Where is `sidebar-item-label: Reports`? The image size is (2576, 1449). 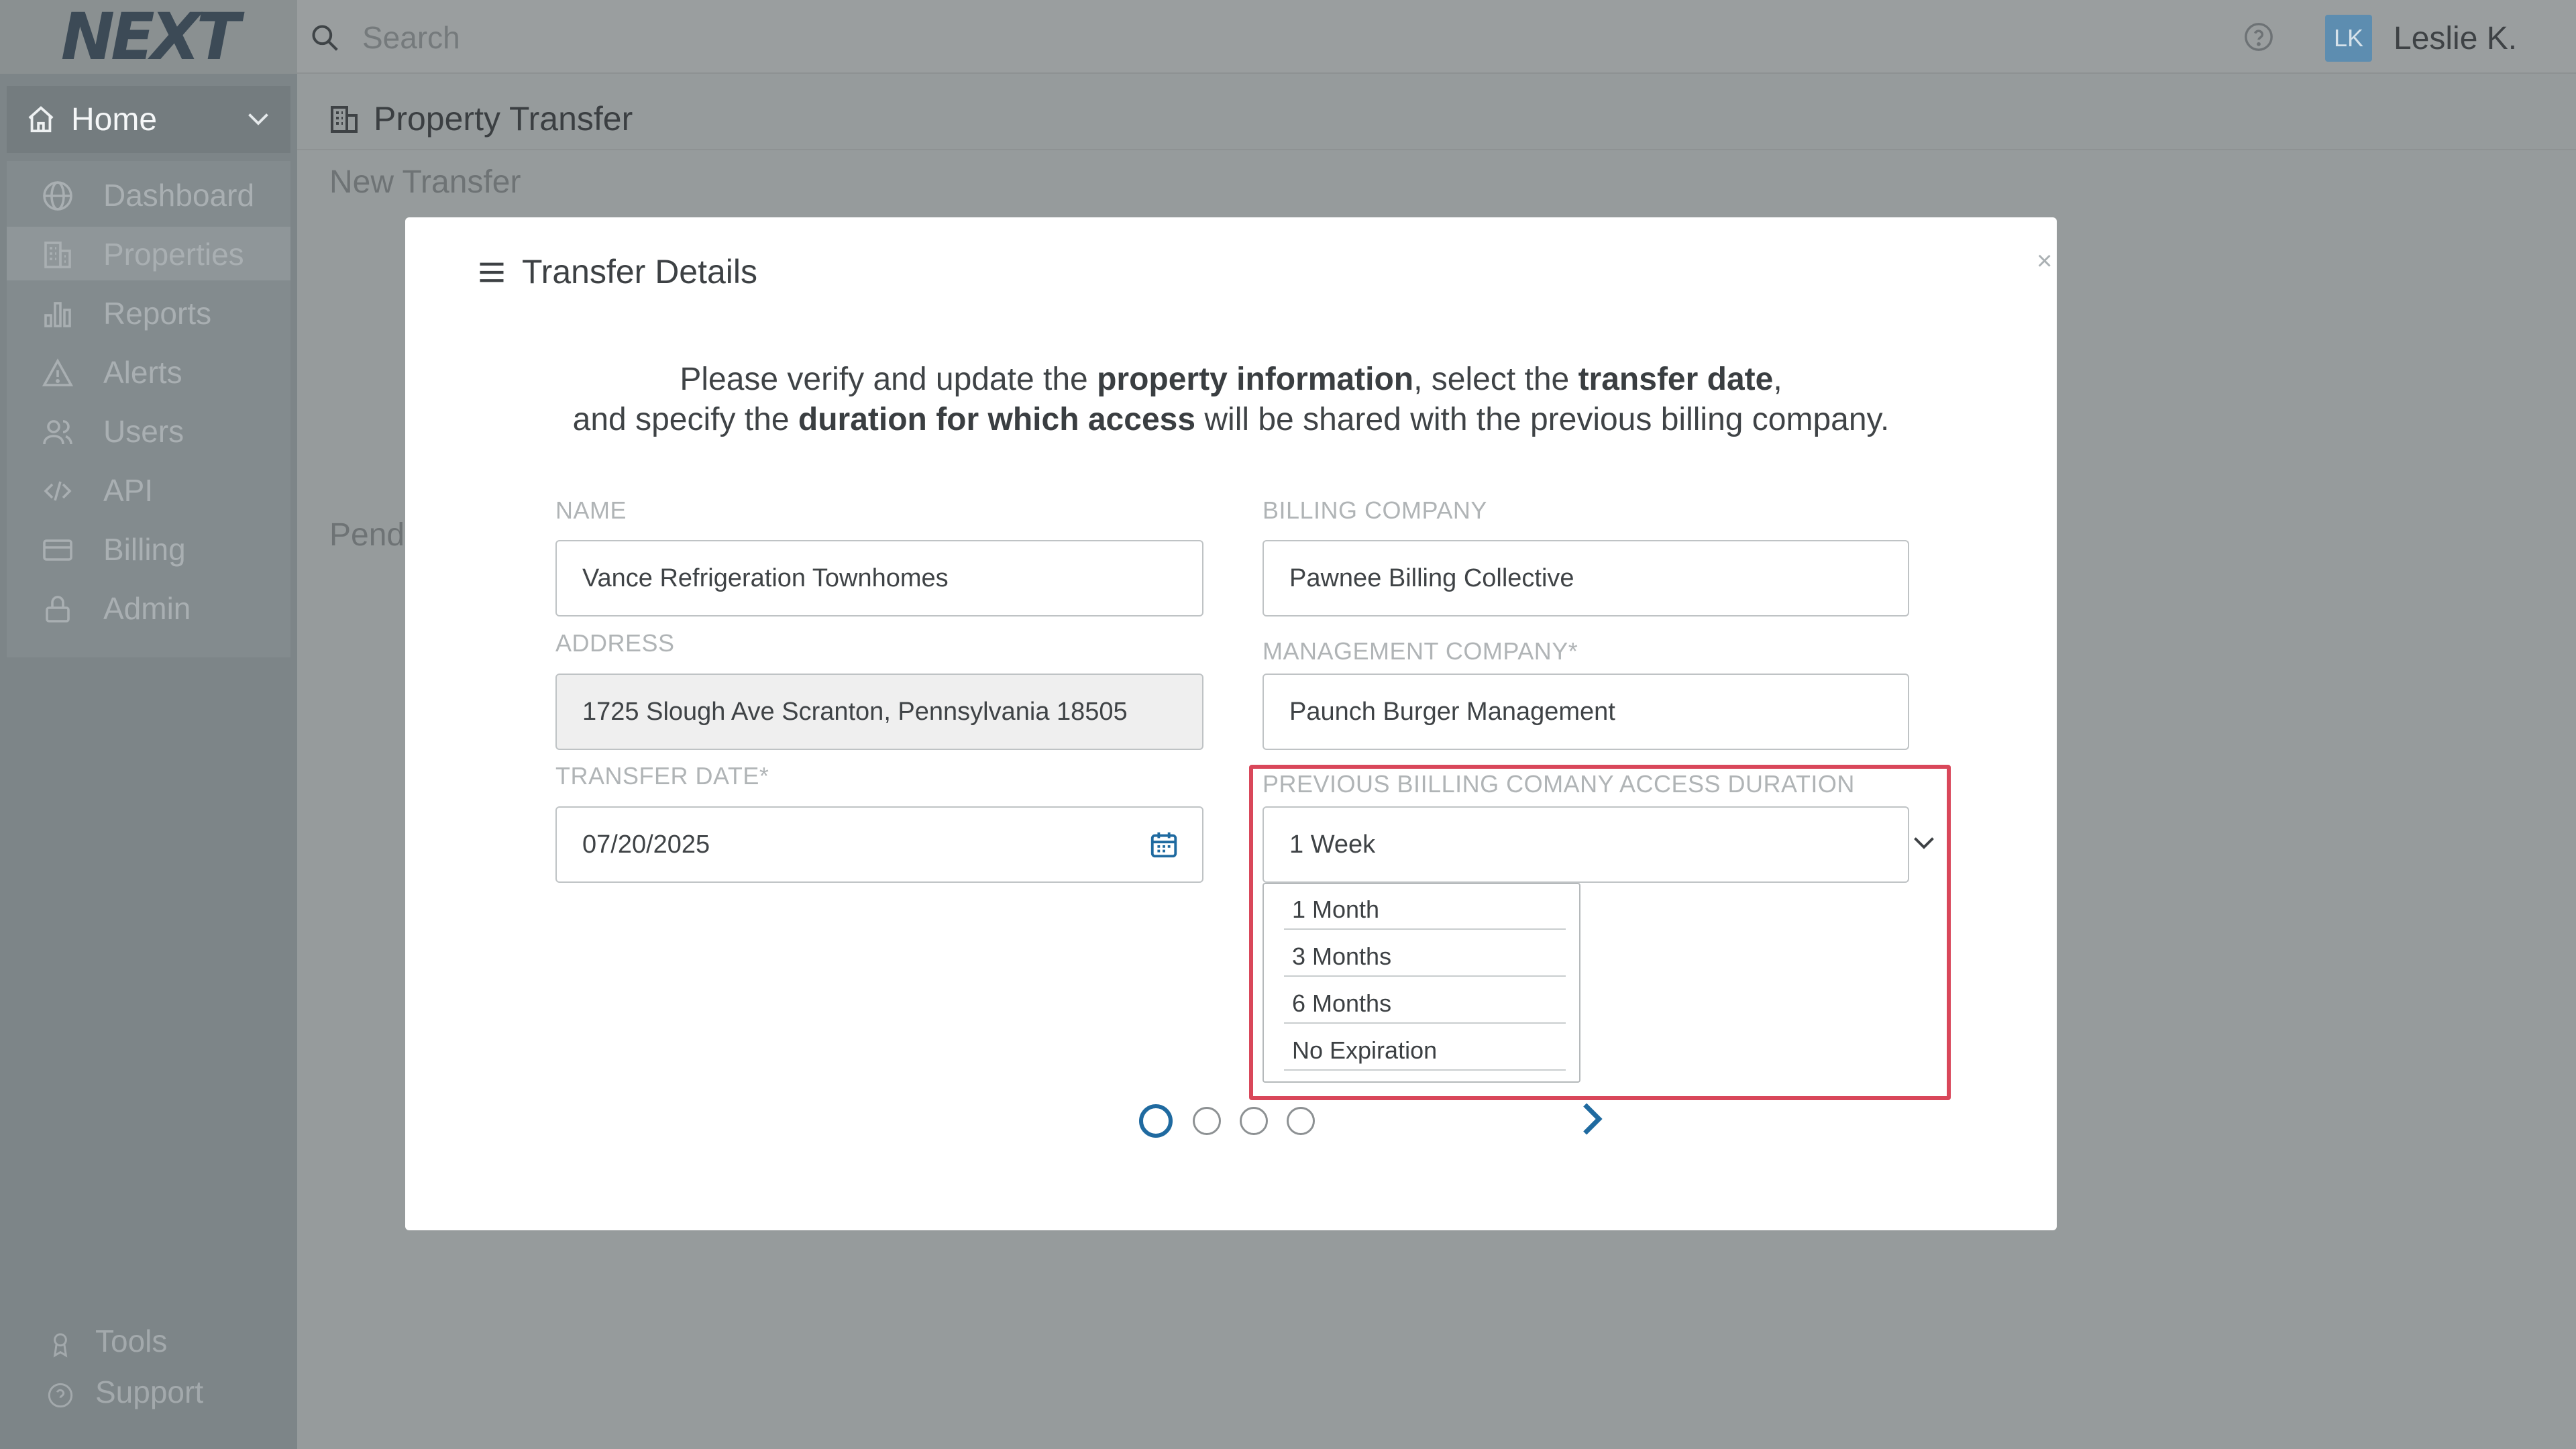
sidebar-item-label: Reports is located at coordinates (157, 313).